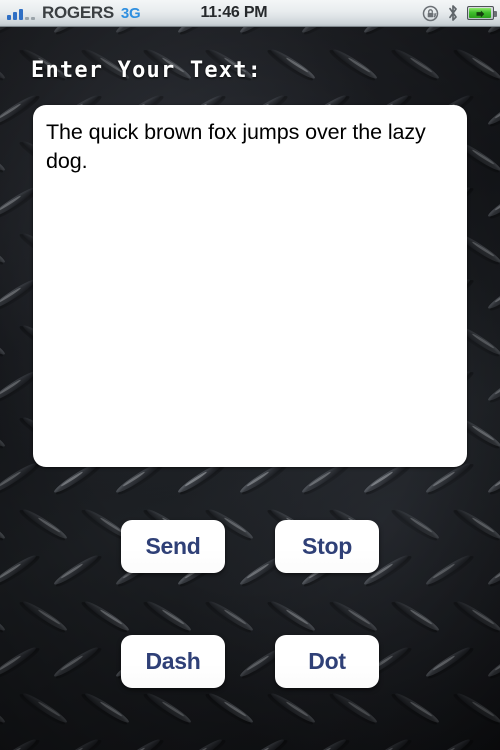 The width and height of the screenshot is (500, 750). What do you see at coordinates (234, 12) in the screenshot?
I see `status-bar-clock: 11:46 PM` at bounding box center [234, 12].